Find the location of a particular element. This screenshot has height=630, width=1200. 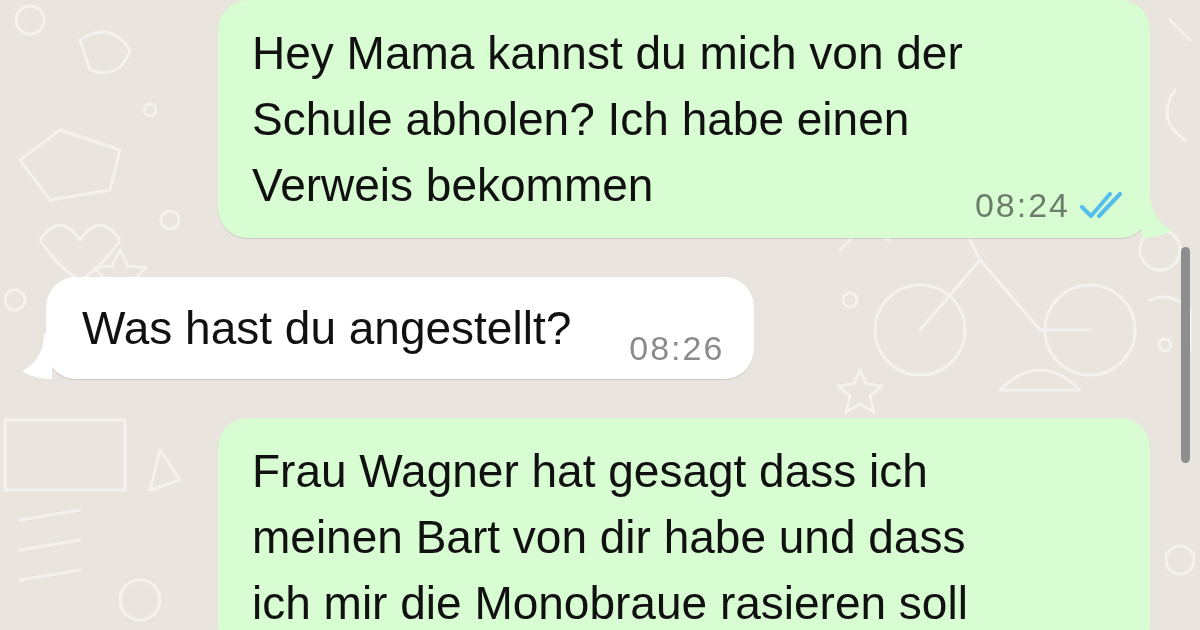

scrollbar-thumb is located at coordinates (1185, 355).